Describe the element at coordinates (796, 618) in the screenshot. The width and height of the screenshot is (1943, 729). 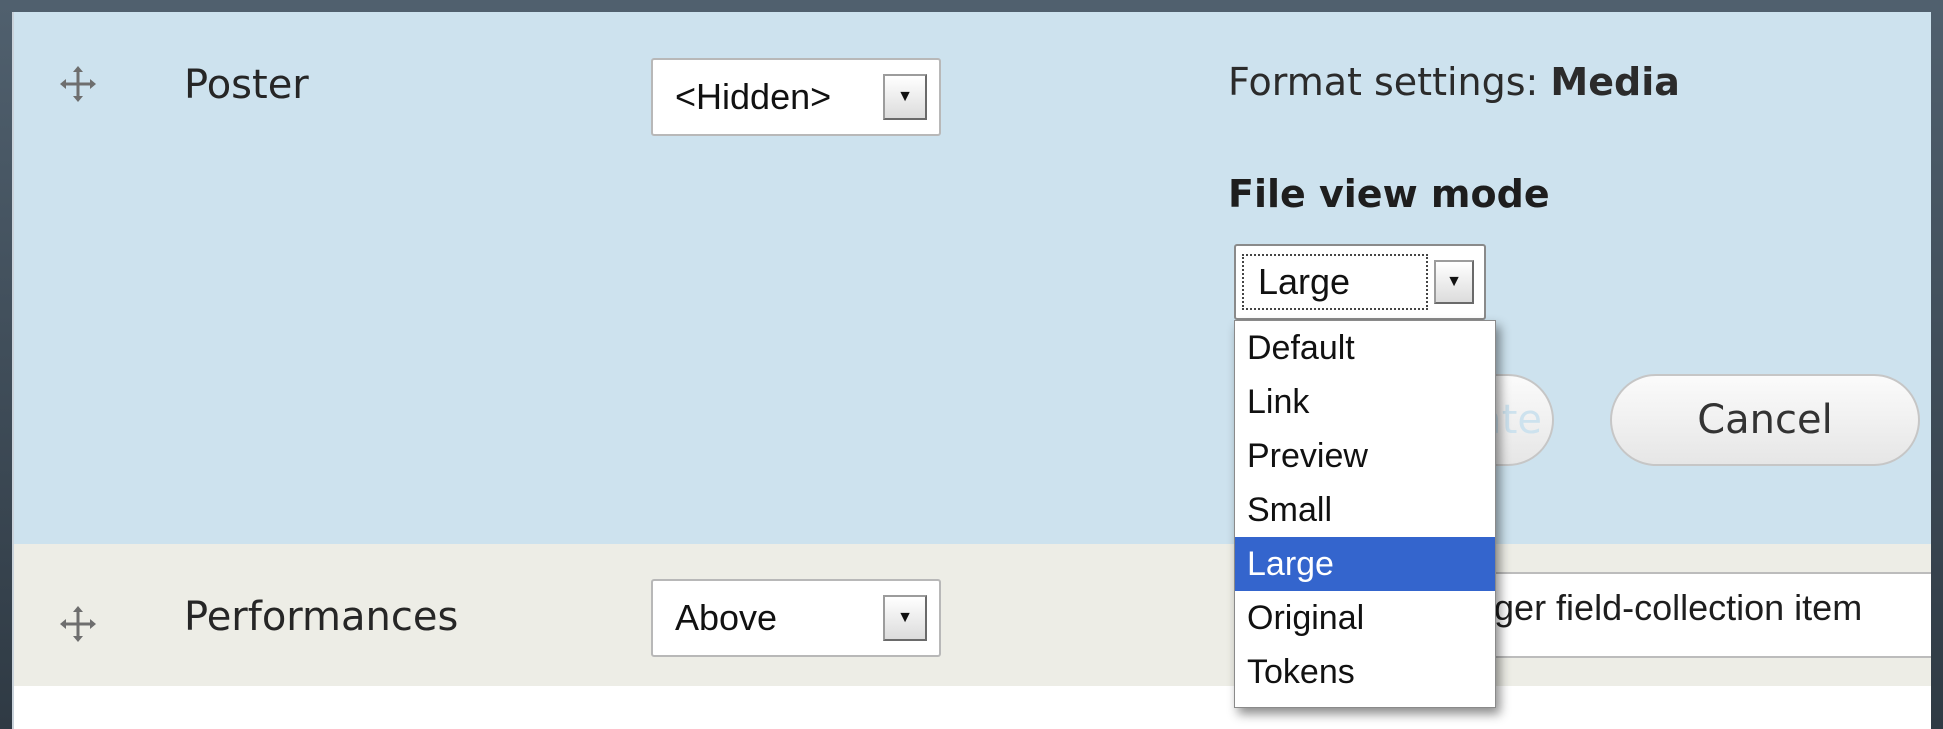
I see `performances-display-select: Above ▼` at that location.